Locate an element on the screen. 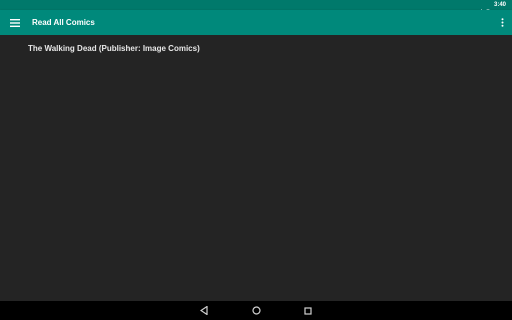 This screenshot has height=320, width=512. signal-icon is located at coordinates (478, 8).